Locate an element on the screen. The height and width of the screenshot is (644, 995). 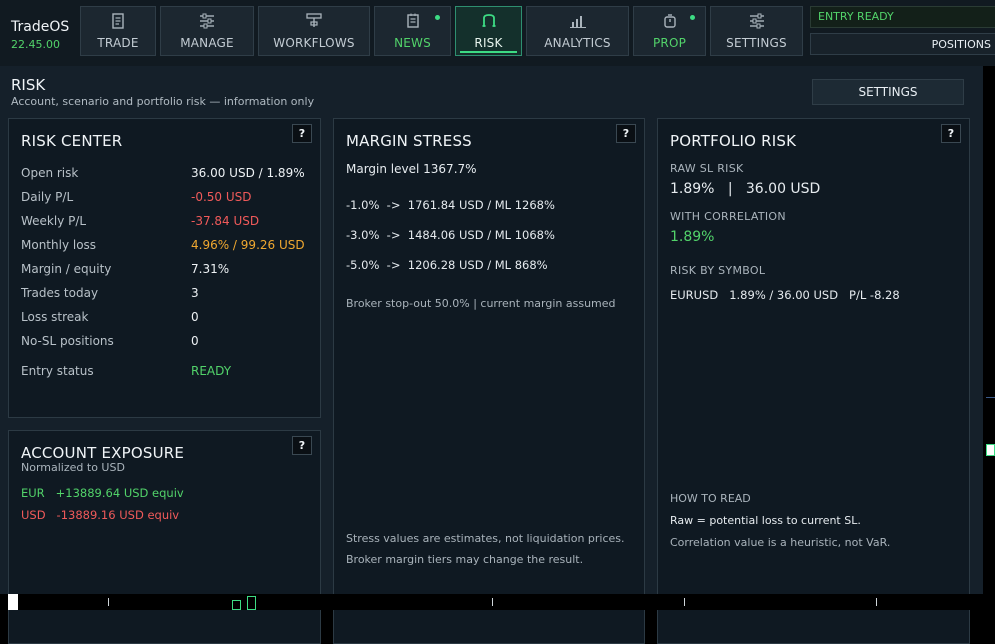
news-icon is located at coordinates (413, 23).